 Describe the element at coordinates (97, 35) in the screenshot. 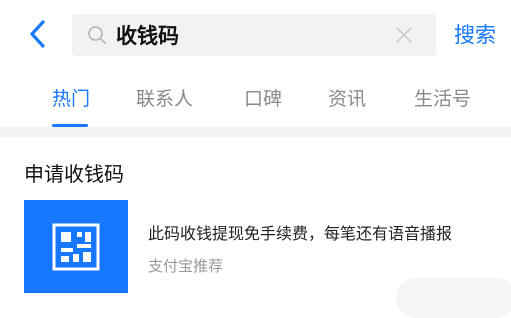

I see `search-icon` at that location.